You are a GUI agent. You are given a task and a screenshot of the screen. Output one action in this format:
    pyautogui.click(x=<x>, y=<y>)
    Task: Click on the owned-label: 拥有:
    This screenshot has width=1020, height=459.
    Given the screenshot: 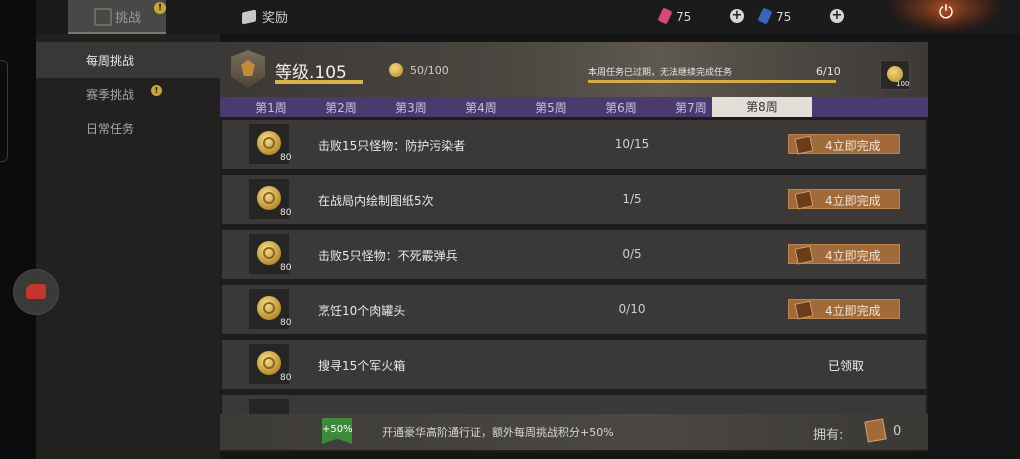 What is the action you would take?
    pyautogui.click(x=828, y=435)
    